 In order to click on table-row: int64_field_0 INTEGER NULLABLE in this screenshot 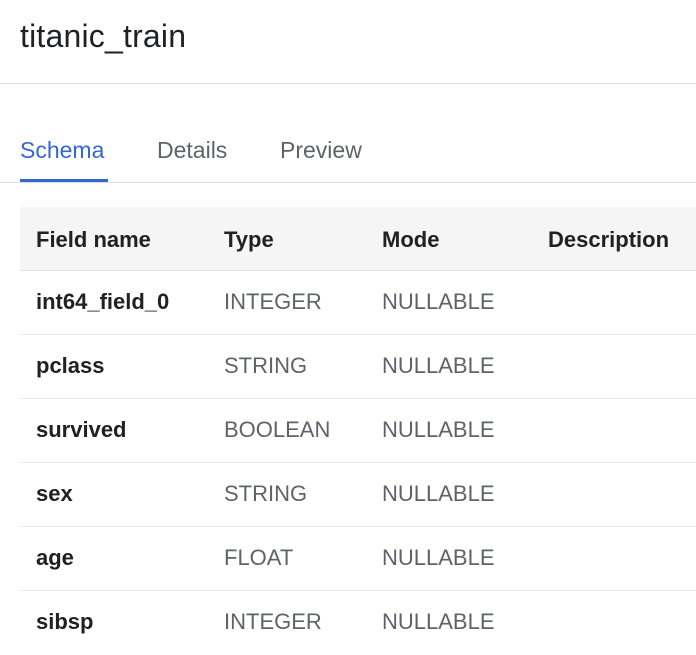, I will do `click(358, 303)`.